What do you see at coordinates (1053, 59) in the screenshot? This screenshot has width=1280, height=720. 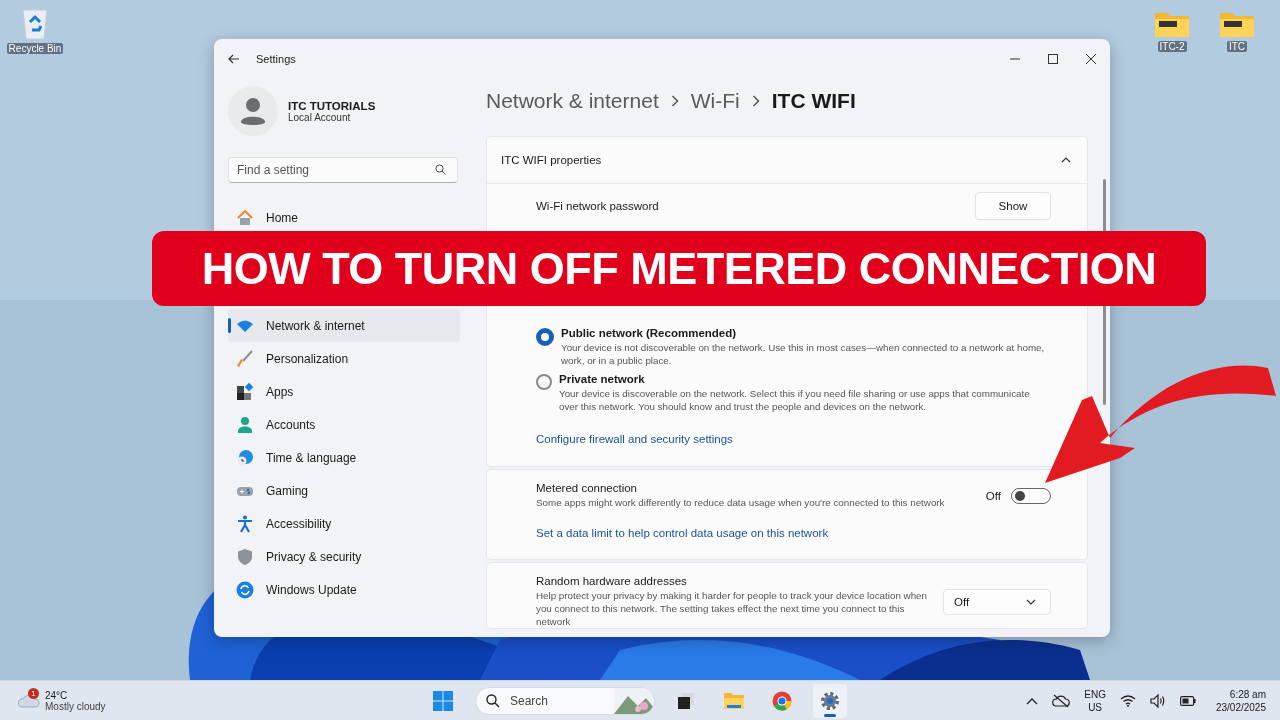 I see `maximize-icon` at bounding box center [1053, 59].